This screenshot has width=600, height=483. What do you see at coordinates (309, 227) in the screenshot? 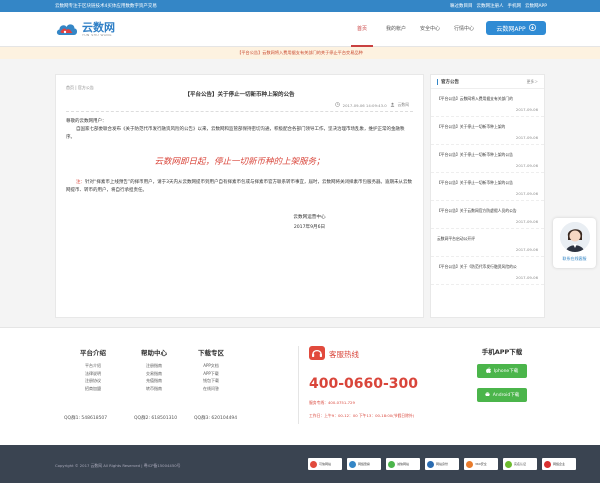
I see `signature-date: 2017年9月6日` at bounding box center [309, 227].